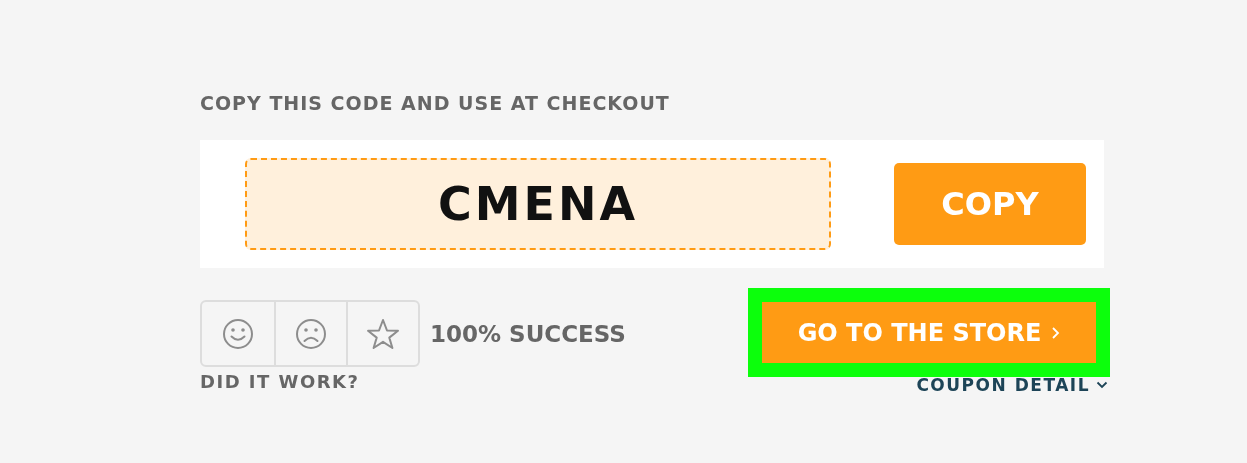  I want to click on coupon-code-field: CMENA, so click(538, 204).